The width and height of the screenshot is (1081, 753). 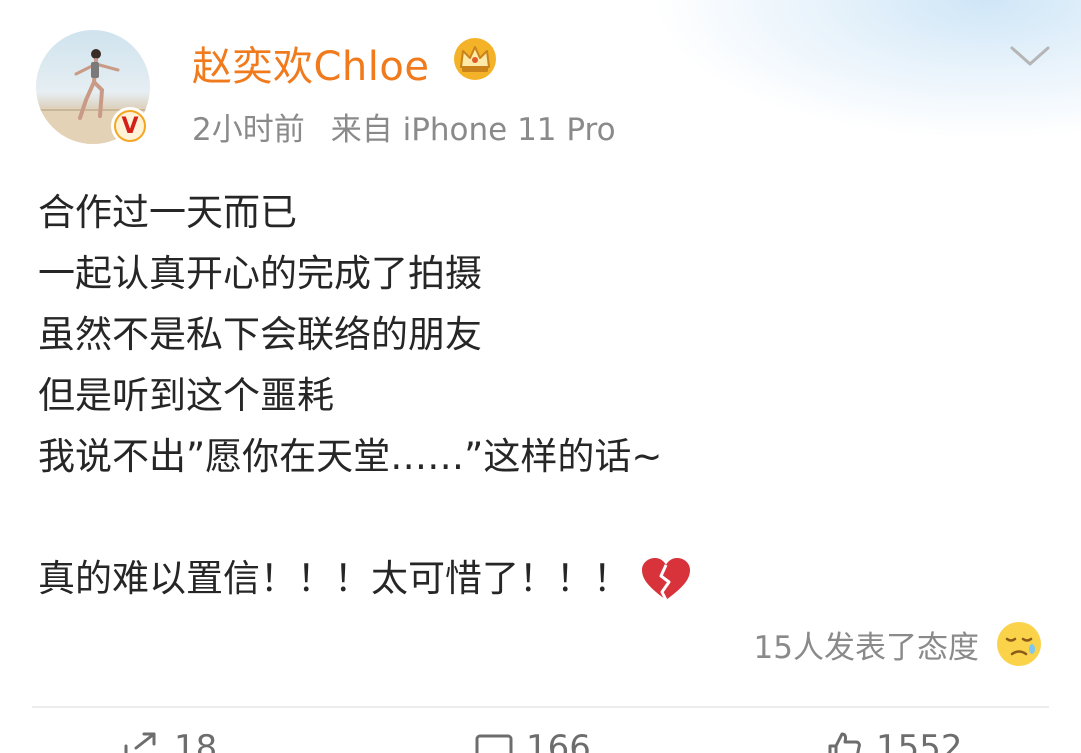 I want to click on comment-button: 166, so click(x=532, y=740).